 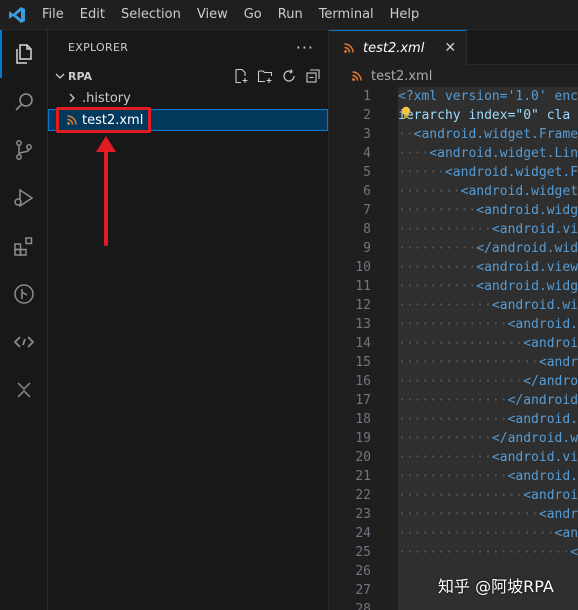 What do you see at coordinates (346, 15) in the screenshot?
I see `menu-terminal: Terminal` at bounding box center [346, 15].